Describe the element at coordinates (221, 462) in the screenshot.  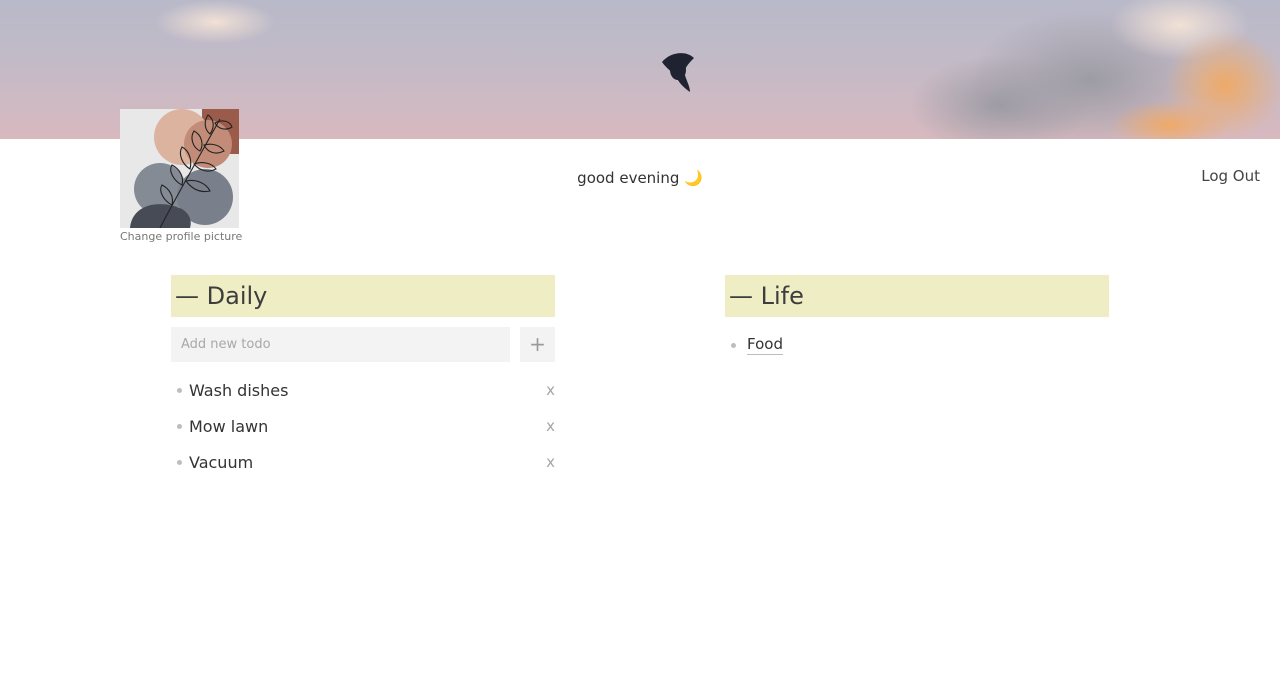
I see `todo-item-label: Vacuum` at that location.